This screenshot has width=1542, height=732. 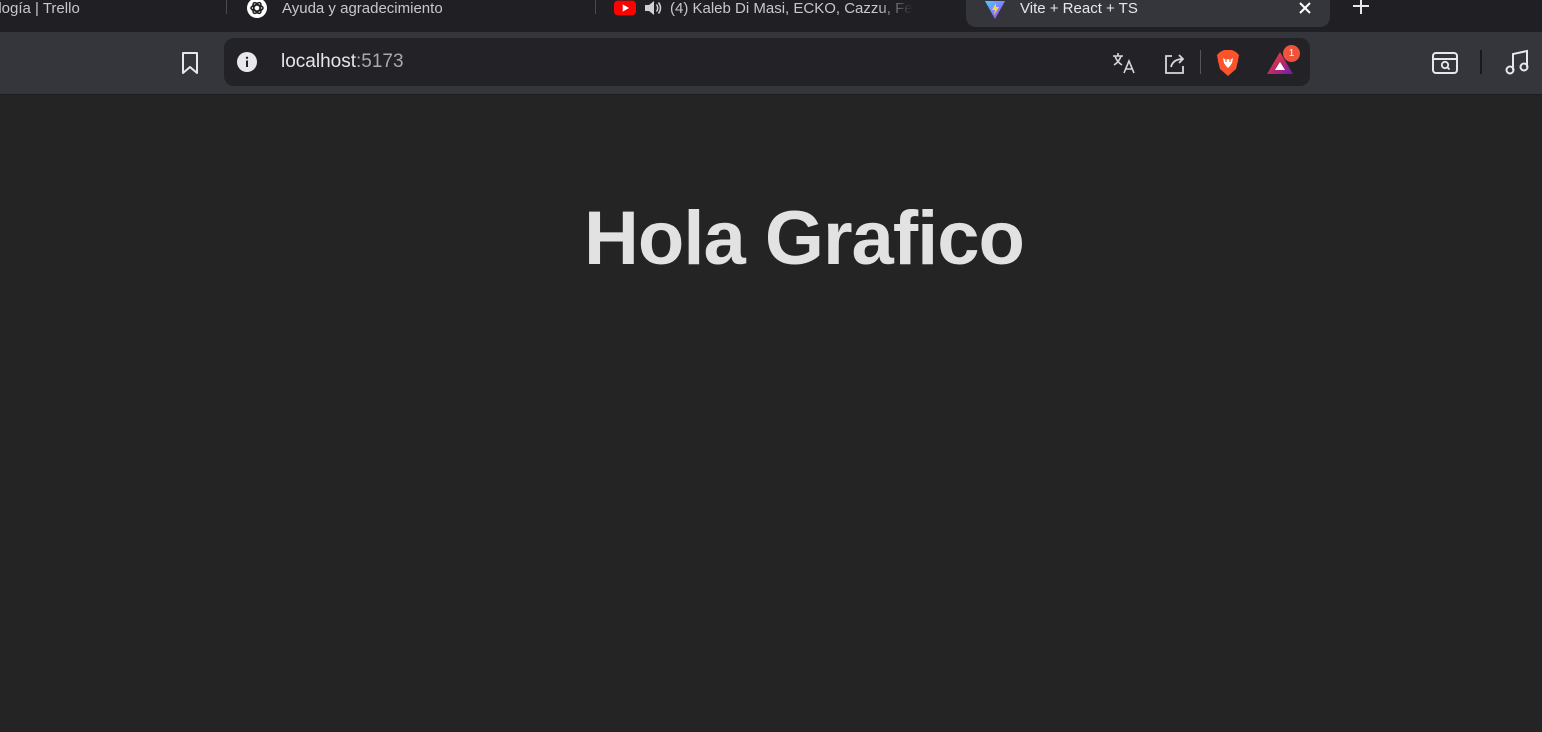 I want to click on url-text: localhost:5173, so click(x=342, y=62).